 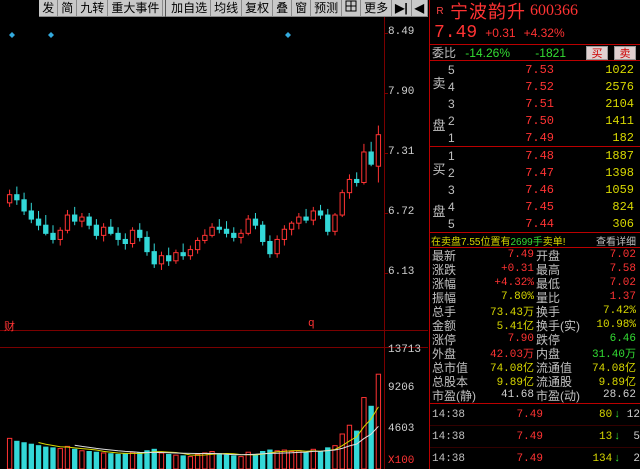 I want to click on view-details-link: 查看详细, so click(x=618, y=240).